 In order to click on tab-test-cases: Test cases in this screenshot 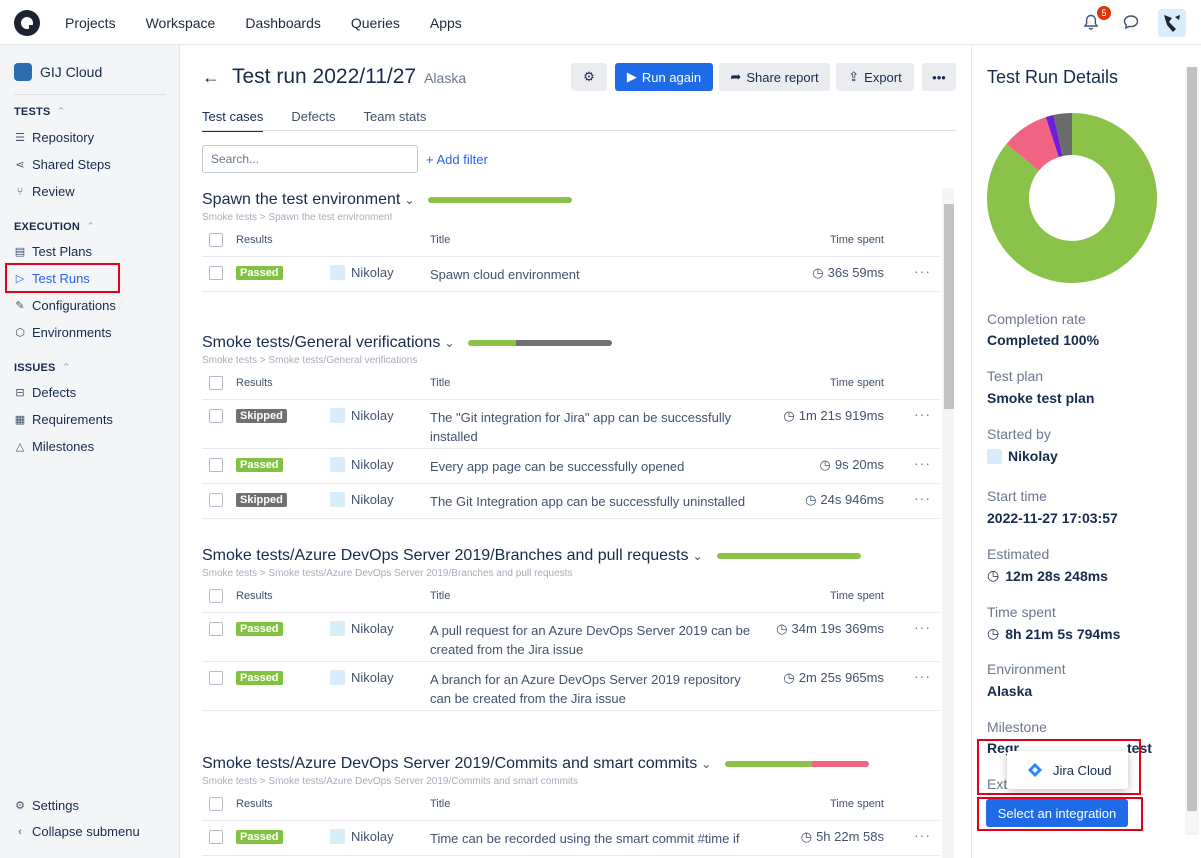, I will do `click(233, 120)`.